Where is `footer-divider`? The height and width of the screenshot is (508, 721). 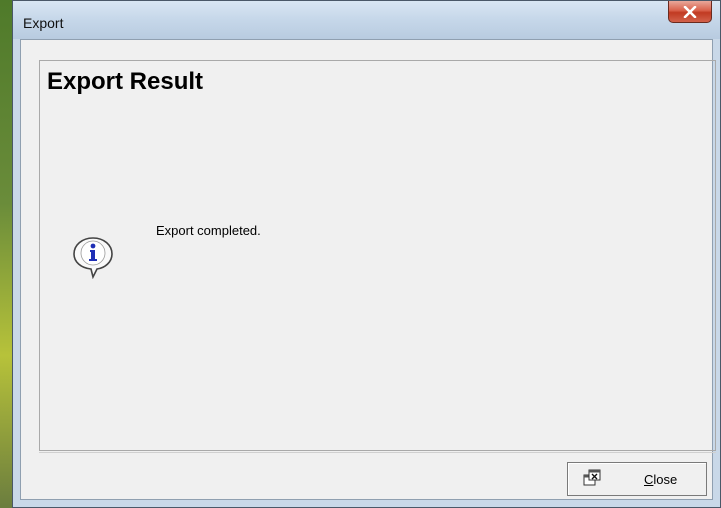
footer-divider is located at coordinates (377, 452).